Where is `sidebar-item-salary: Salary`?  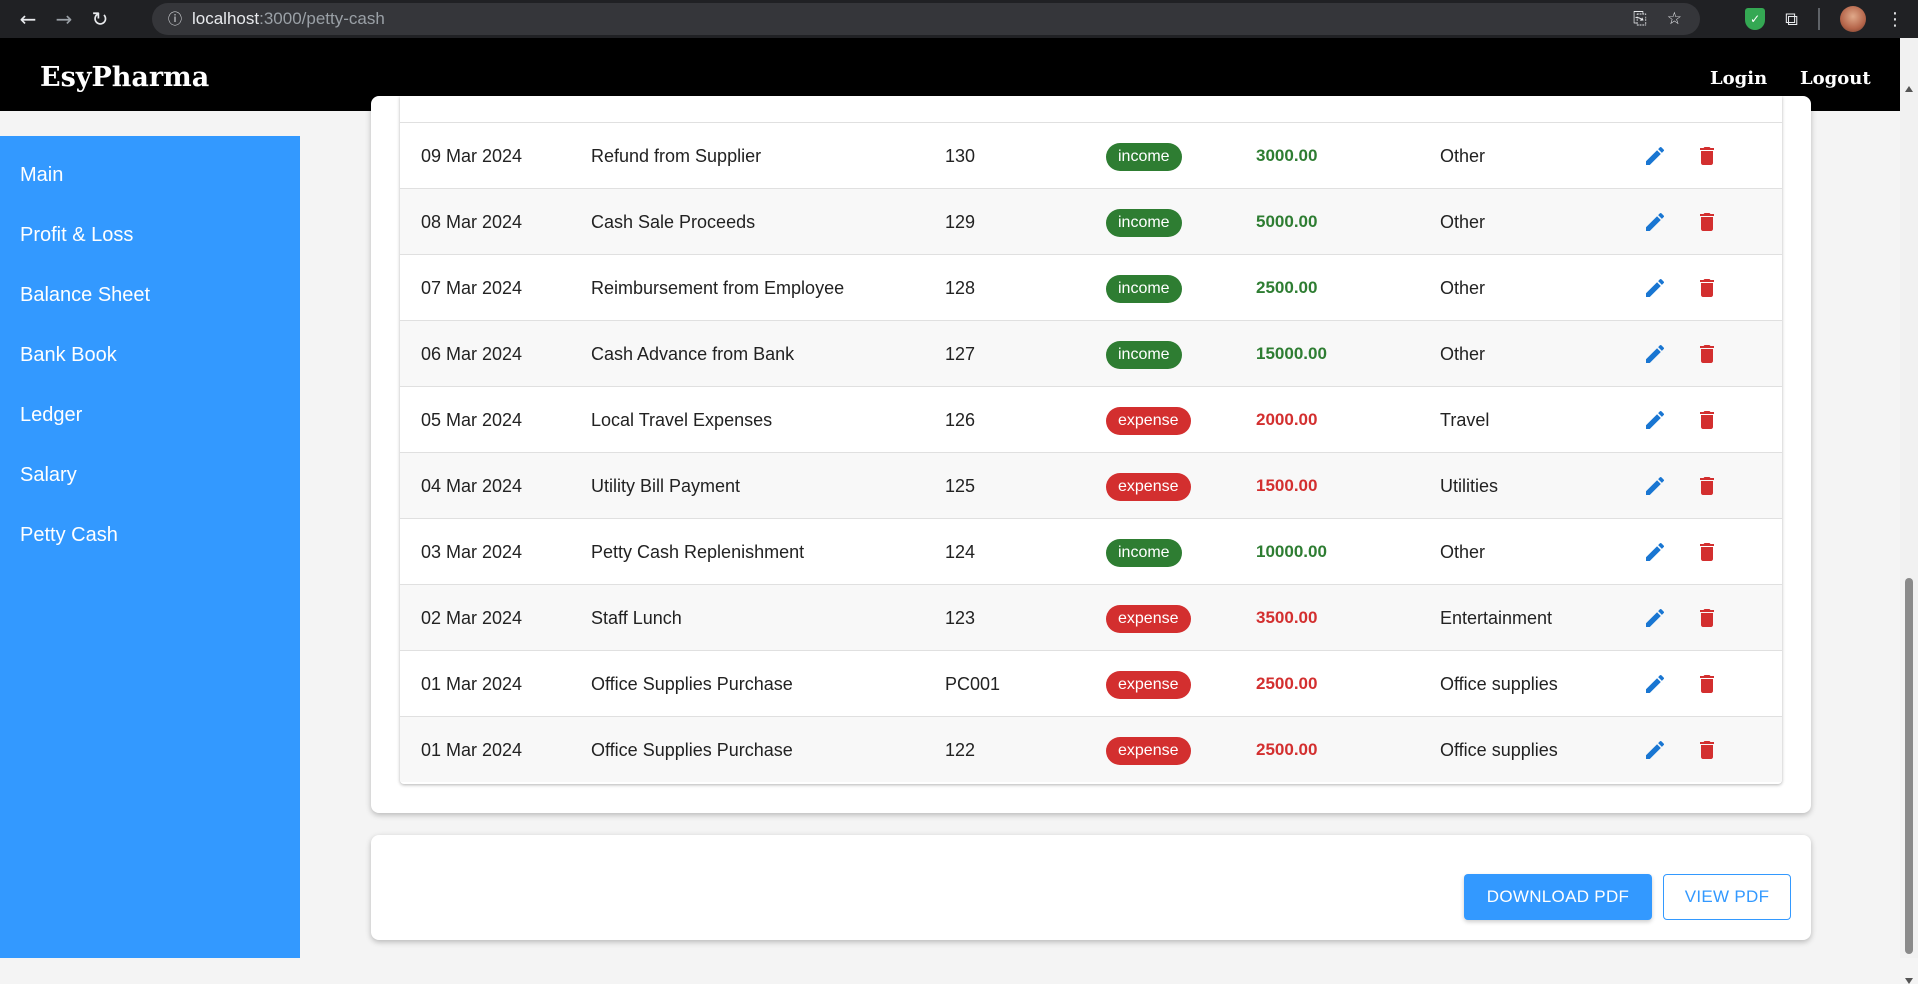 sidebar-item-salary: Salary is located at coordinates (48, 475).